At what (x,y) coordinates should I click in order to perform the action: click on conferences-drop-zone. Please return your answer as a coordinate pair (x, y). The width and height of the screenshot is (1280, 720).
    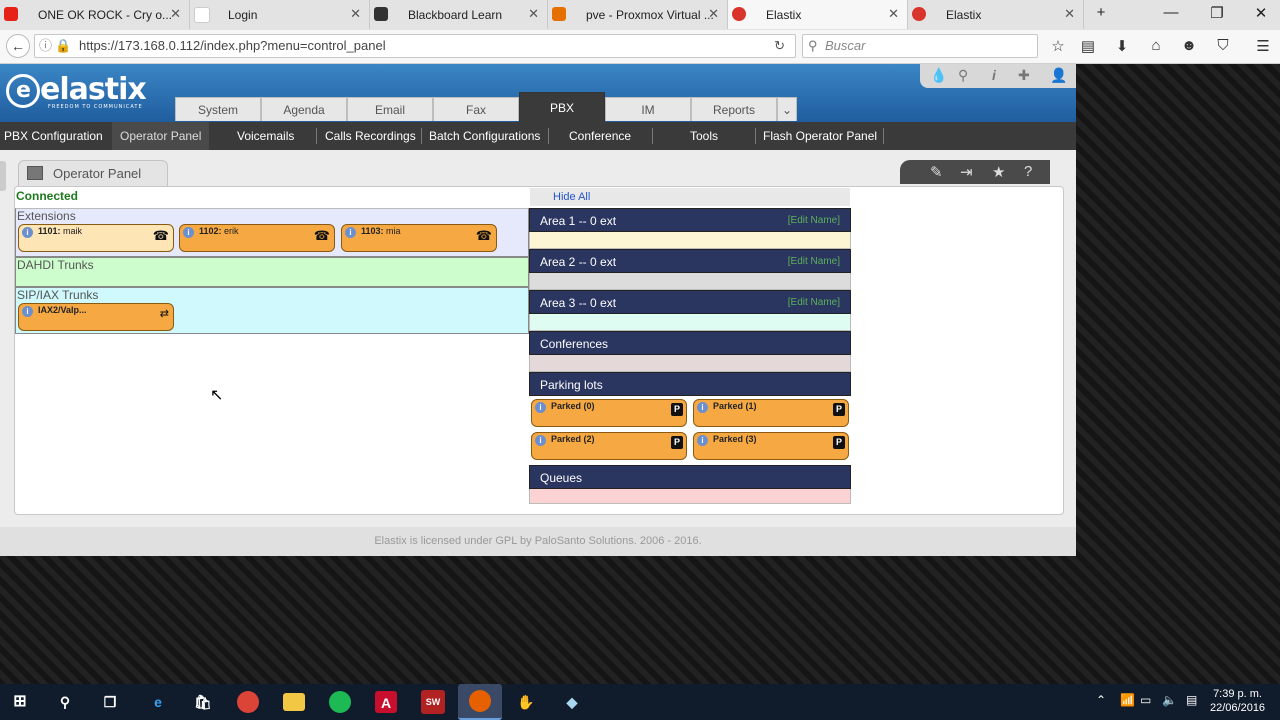
    Looking at the image, I should click on (690, 363).